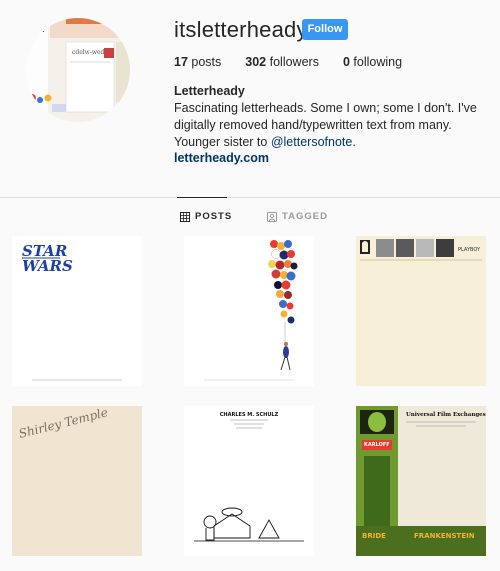 This screenshot has width=500, height=571. Describe the element at coordinates (206, 62) in the screenshot. I see `posts-label: posts` at that location.